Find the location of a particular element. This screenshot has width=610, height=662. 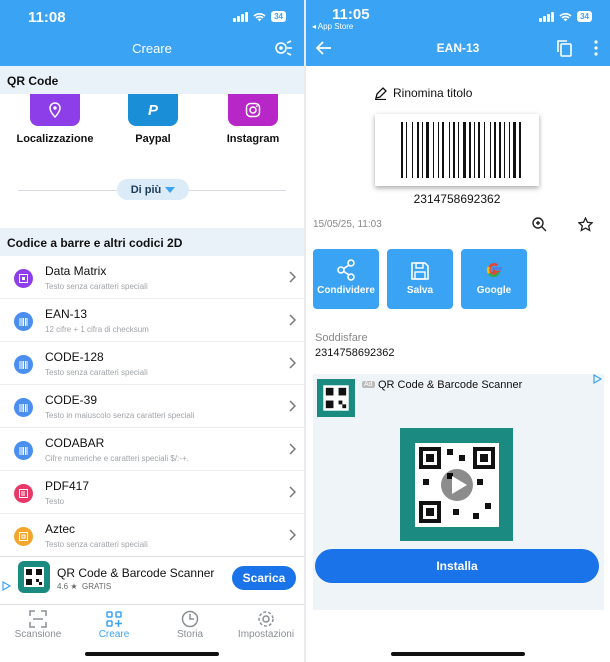

more-button: Di più is located at coordinates (153, 189).